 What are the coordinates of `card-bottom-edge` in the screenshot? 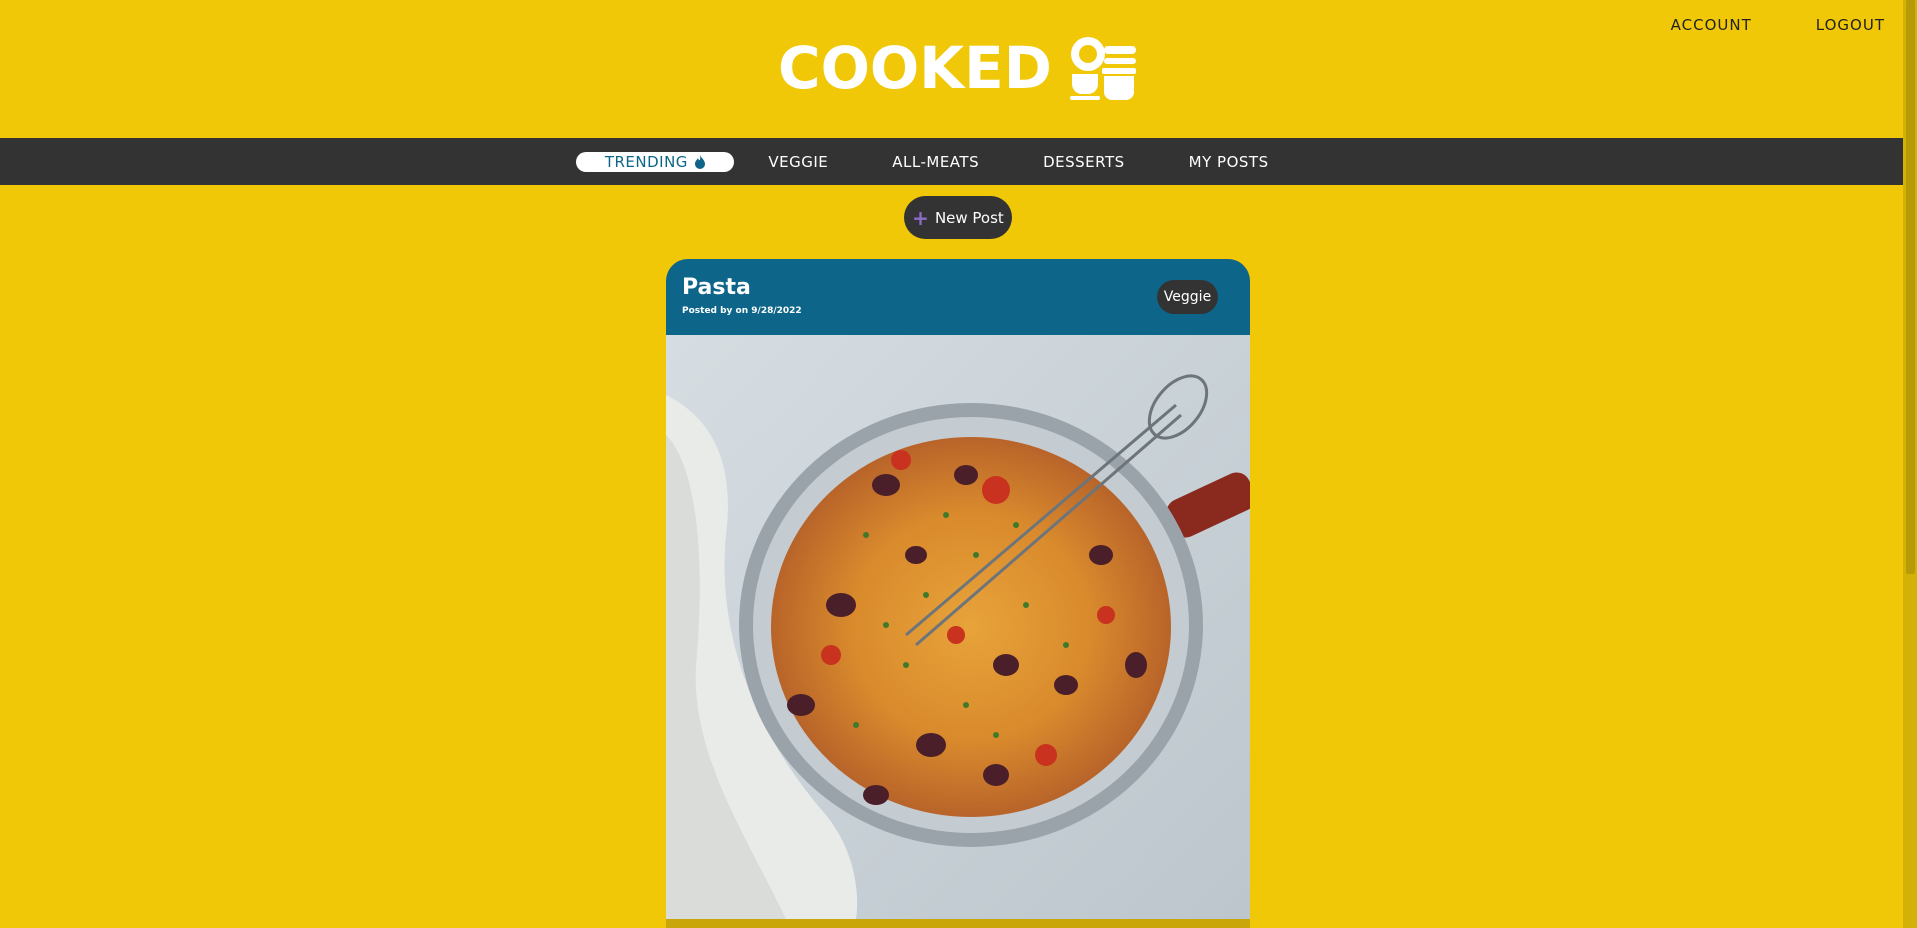 It's located at (958, 923).